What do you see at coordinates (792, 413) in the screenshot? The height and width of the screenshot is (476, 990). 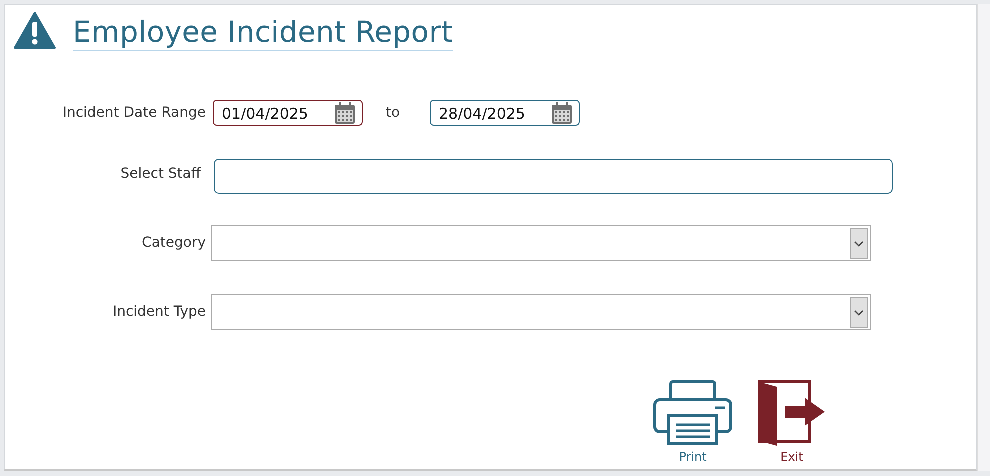 I see `exit-door-icon` at bounding box center [792, 413].